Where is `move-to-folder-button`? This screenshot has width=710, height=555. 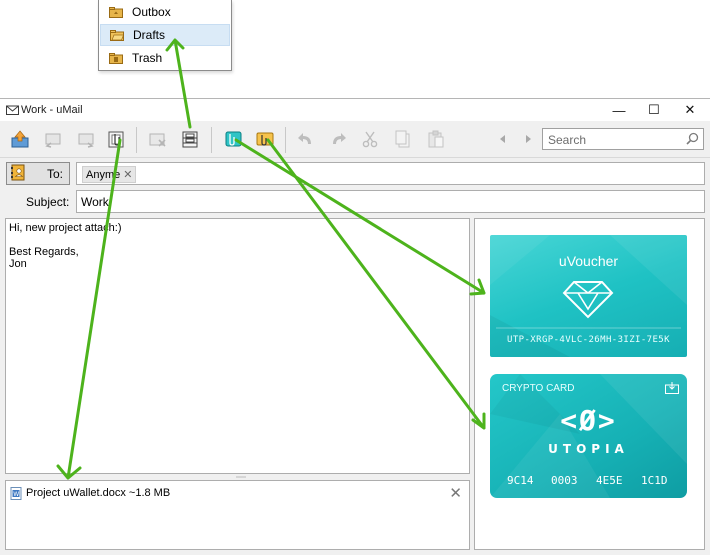
move-to-folder-button is located at coordinates (190, 139).